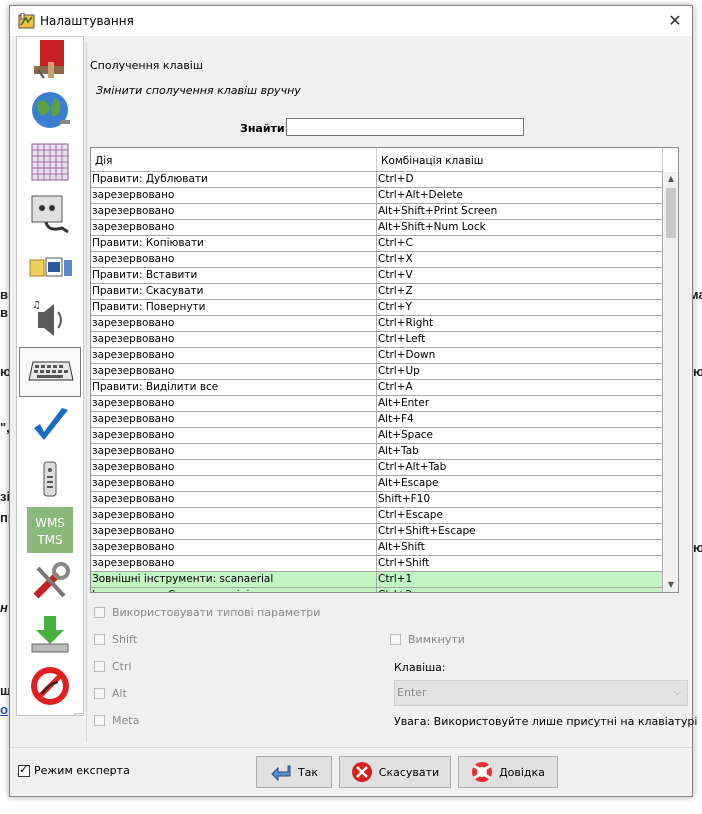 The width and height of the screenshot is (702, 814). What do you see at coordinates (697, 547) in the screenshot?
I see `background-text: ю` at bounding box center [697, 547].